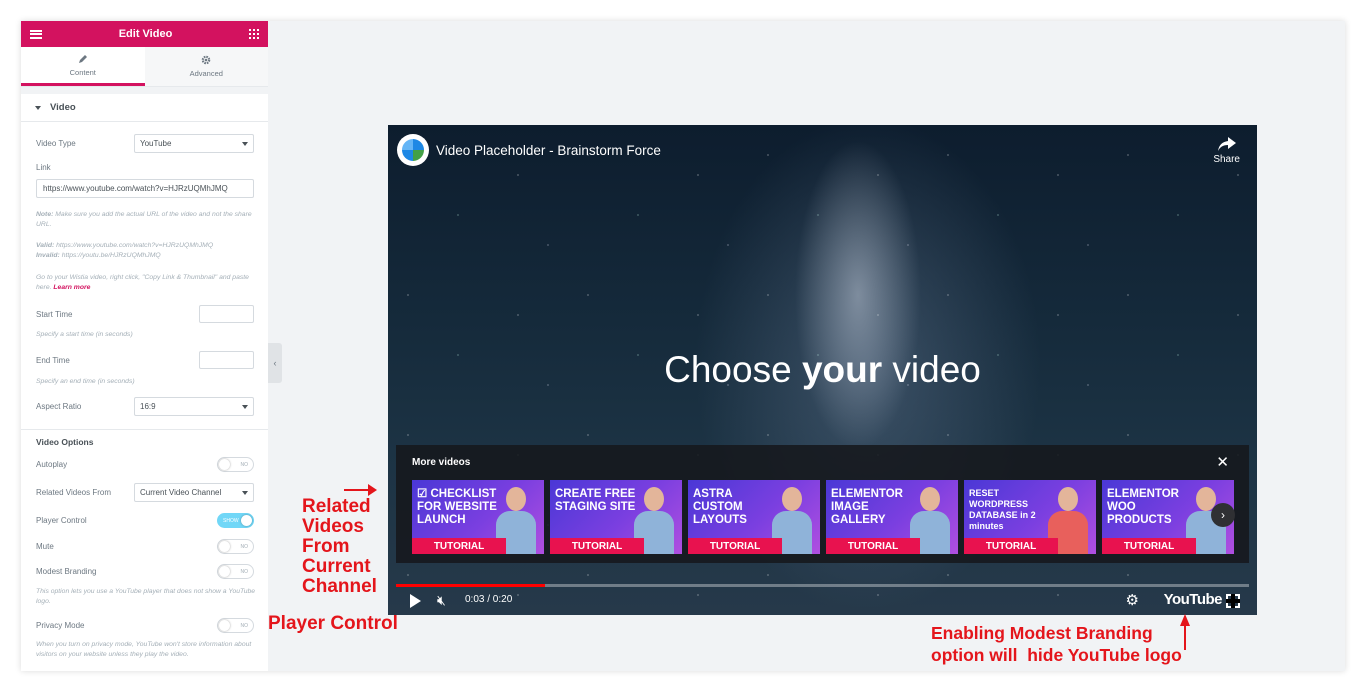 Image resolution: width=1366 pixels, height=693 pixels. Describe the element at coordinates (326, 546) in the screenshot. I see `annotation-line: From` at that location.